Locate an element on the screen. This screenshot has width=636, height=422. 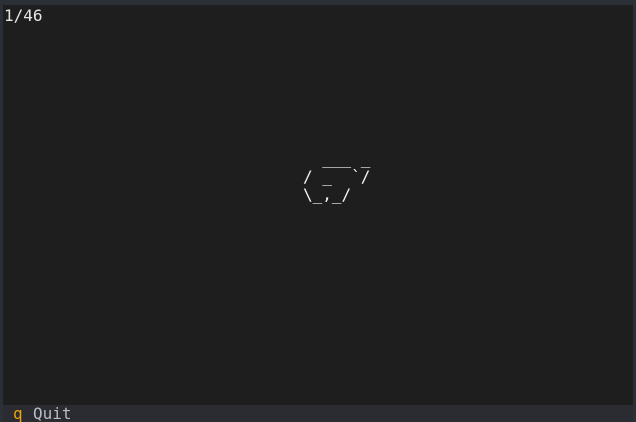
quit-label: Quit is located at coordinates (52, 413).